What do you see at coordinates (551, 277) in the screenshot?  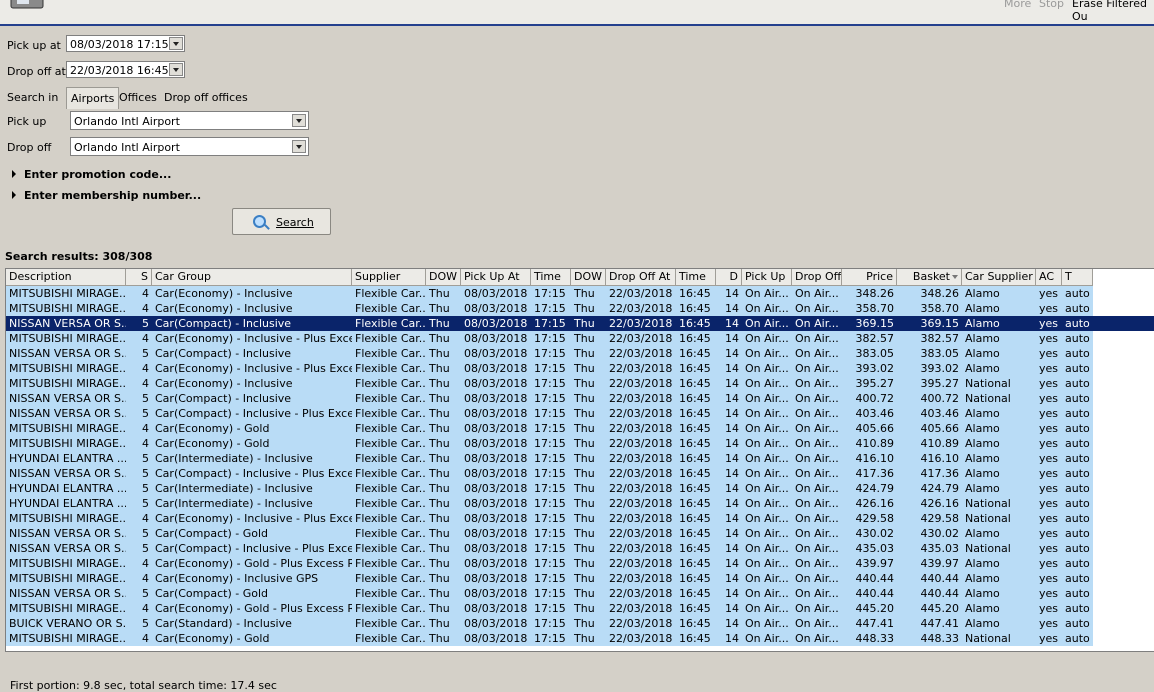 I see `column-header-pickup-time: Time` at bounding box center [551, 277].